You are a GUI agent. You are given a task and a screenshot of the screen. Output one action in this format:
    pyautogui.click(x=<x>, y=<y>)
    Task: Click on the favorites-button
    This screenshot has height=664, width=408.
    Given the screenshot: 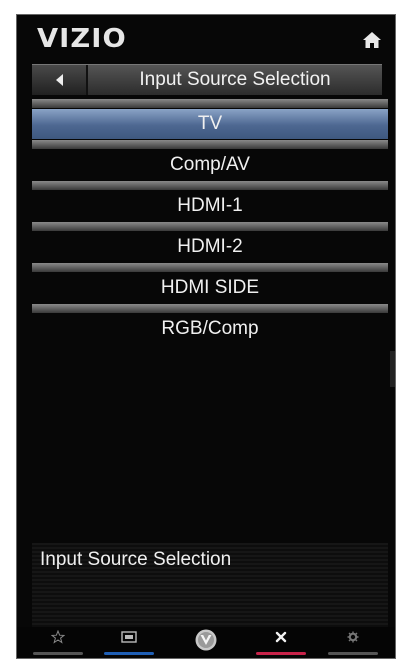 What is the action you would take?
    pyautogui.click(x=58, y=642)
    